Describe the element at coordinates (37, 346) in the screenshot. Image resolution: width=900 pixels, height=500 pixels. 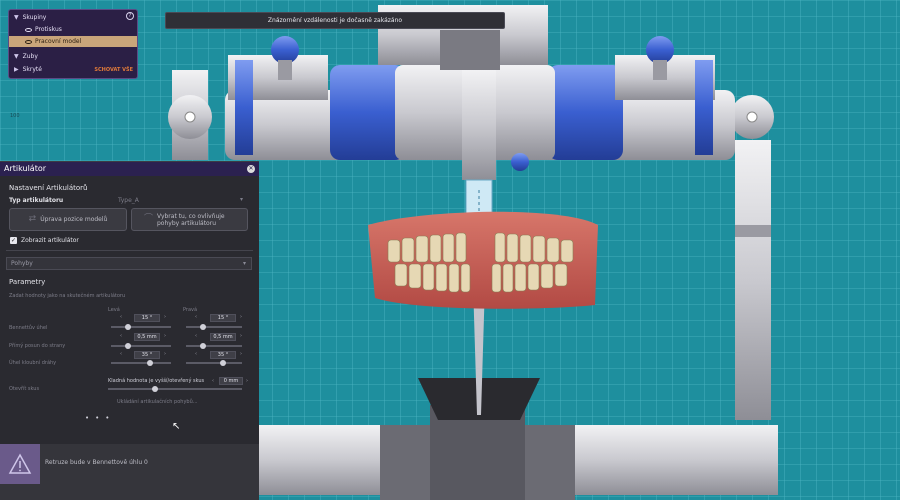
I see `shift-label: Přímý posun do strany` at that location.